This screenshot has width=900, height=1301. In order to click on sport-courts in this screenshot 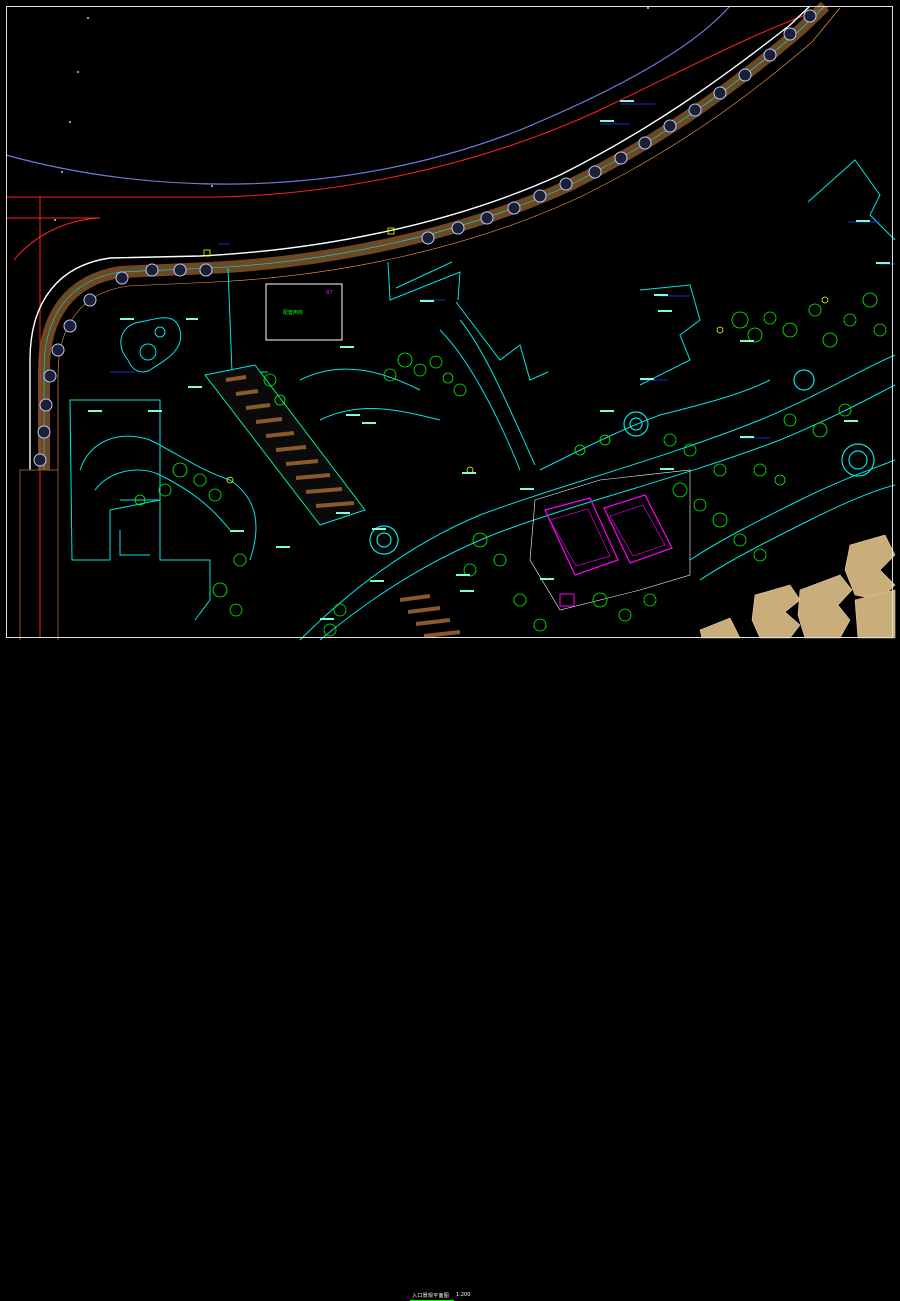, I will do `click(610, 540)`.